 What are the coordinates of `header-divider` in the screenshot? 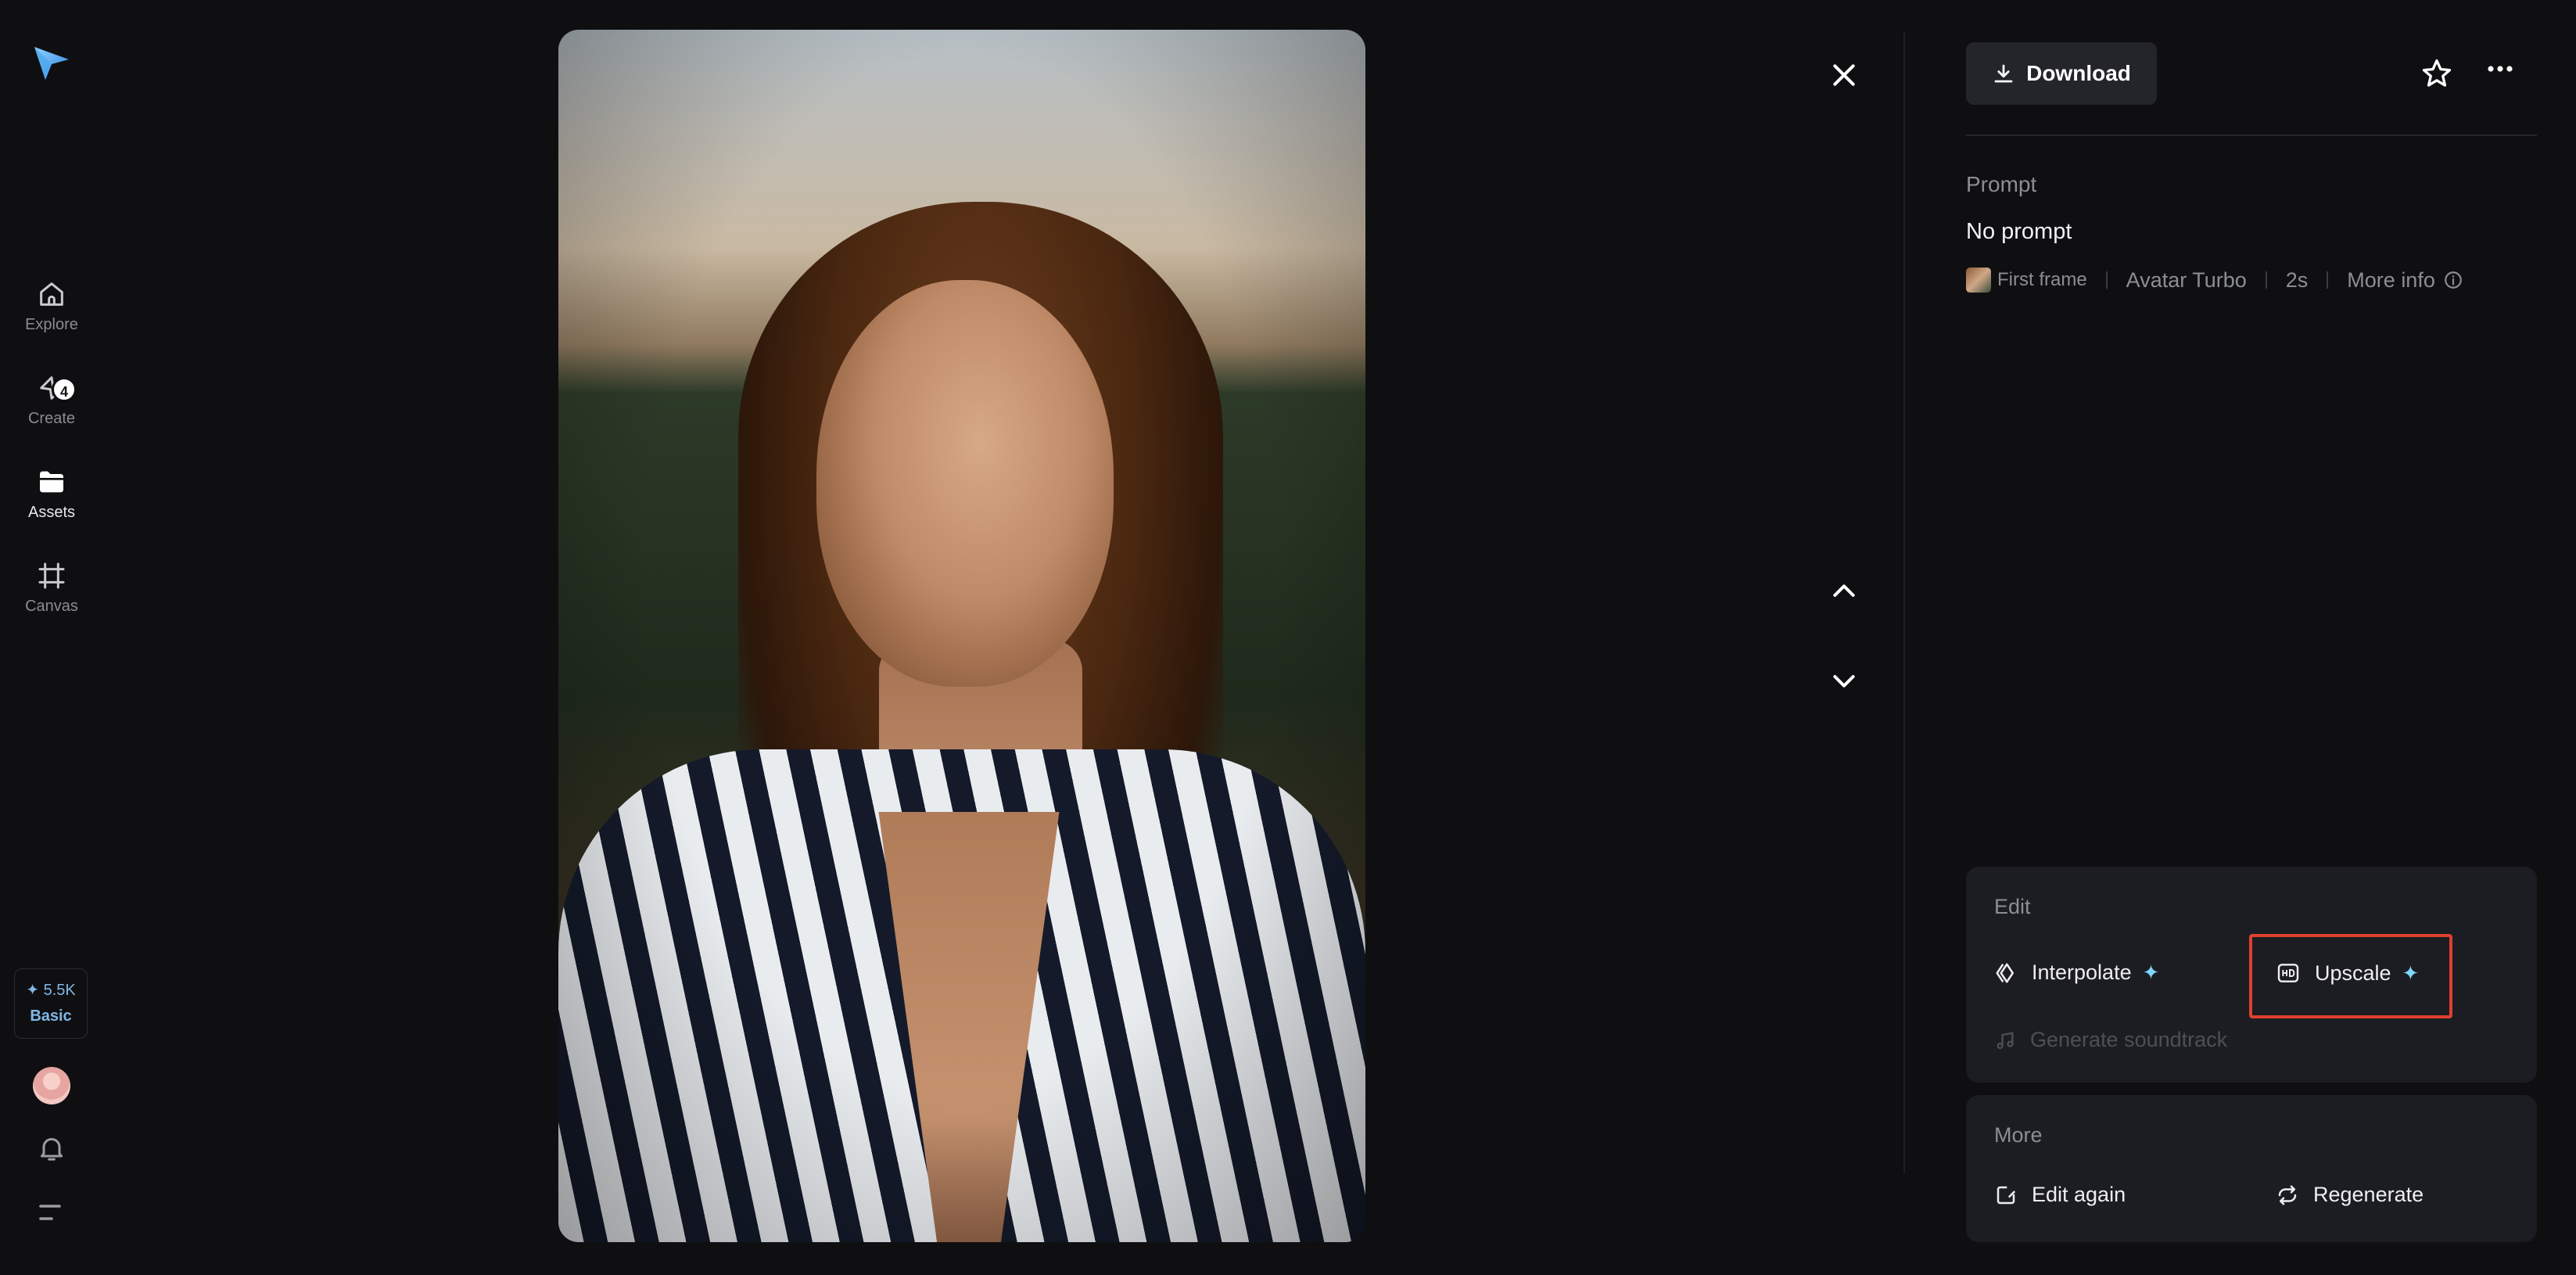 It's located at (2251, 135).